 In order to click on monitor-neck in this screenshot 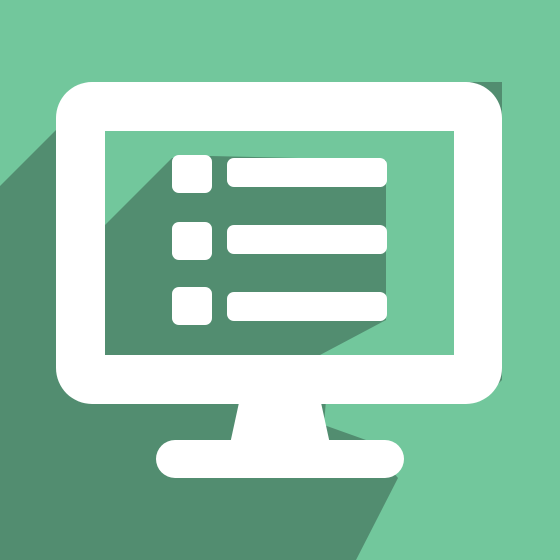, I will do `click(280, 421)`.